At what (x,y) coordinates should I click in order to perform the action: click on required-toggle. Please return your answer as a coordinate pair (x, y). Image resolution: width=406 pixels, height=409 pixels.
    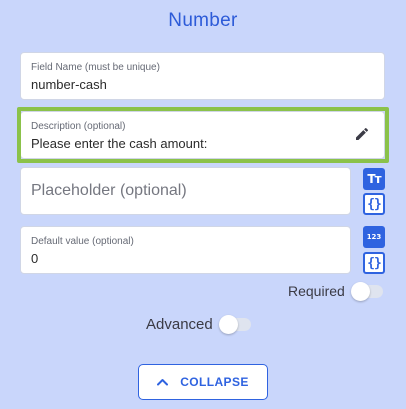
    Looking at the image, I should click on (366, 291).